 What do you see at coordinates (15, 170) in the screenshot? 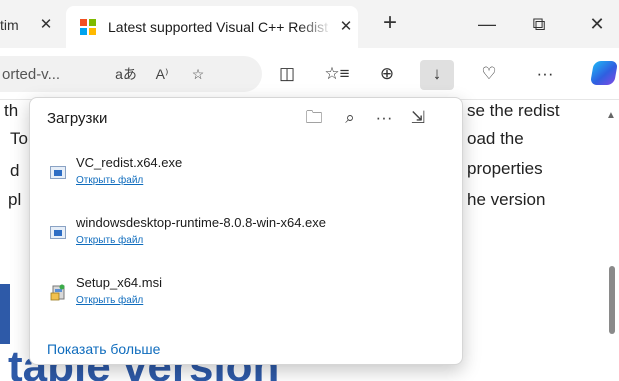
I see `page-text-left: d` at bounding box center [15, 170].